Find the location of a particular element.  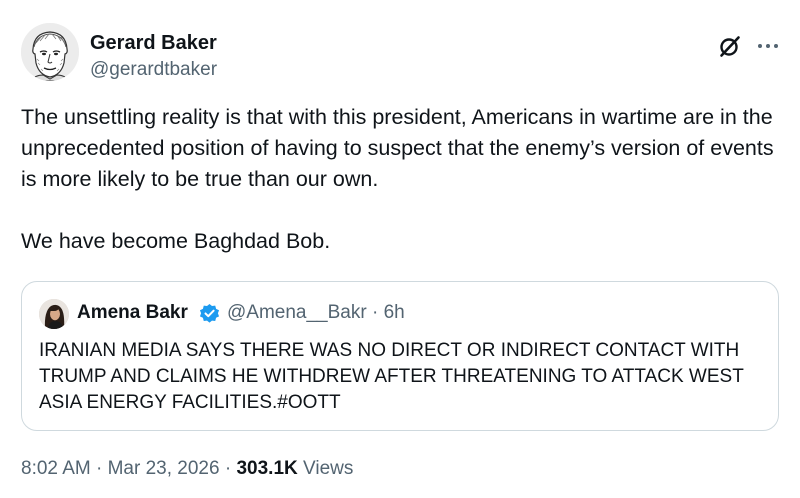

more-options-icon is located at coordinates (768, 46).